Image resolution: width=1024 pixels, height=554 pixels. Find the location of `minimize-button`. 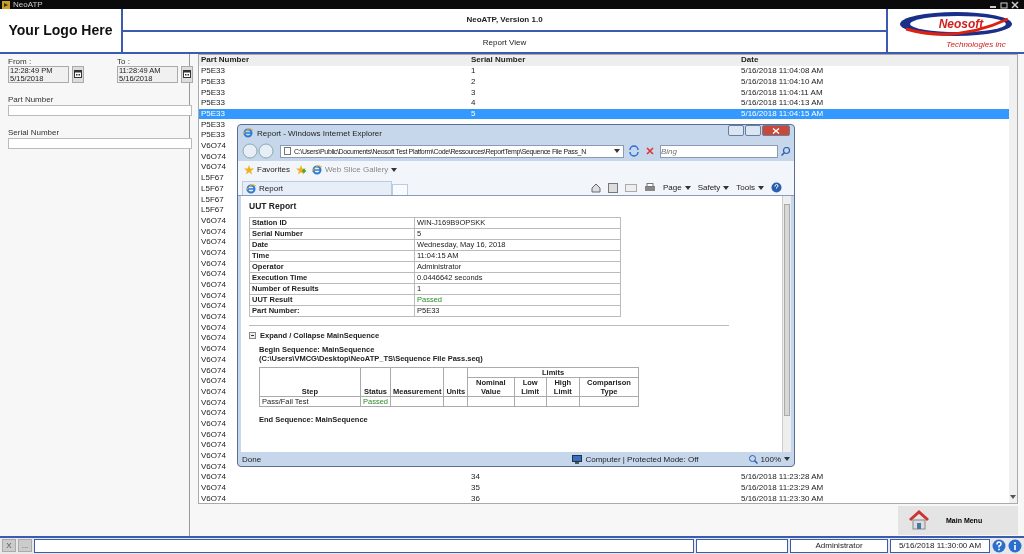

minimize-button is located at coordinates (736, 130).